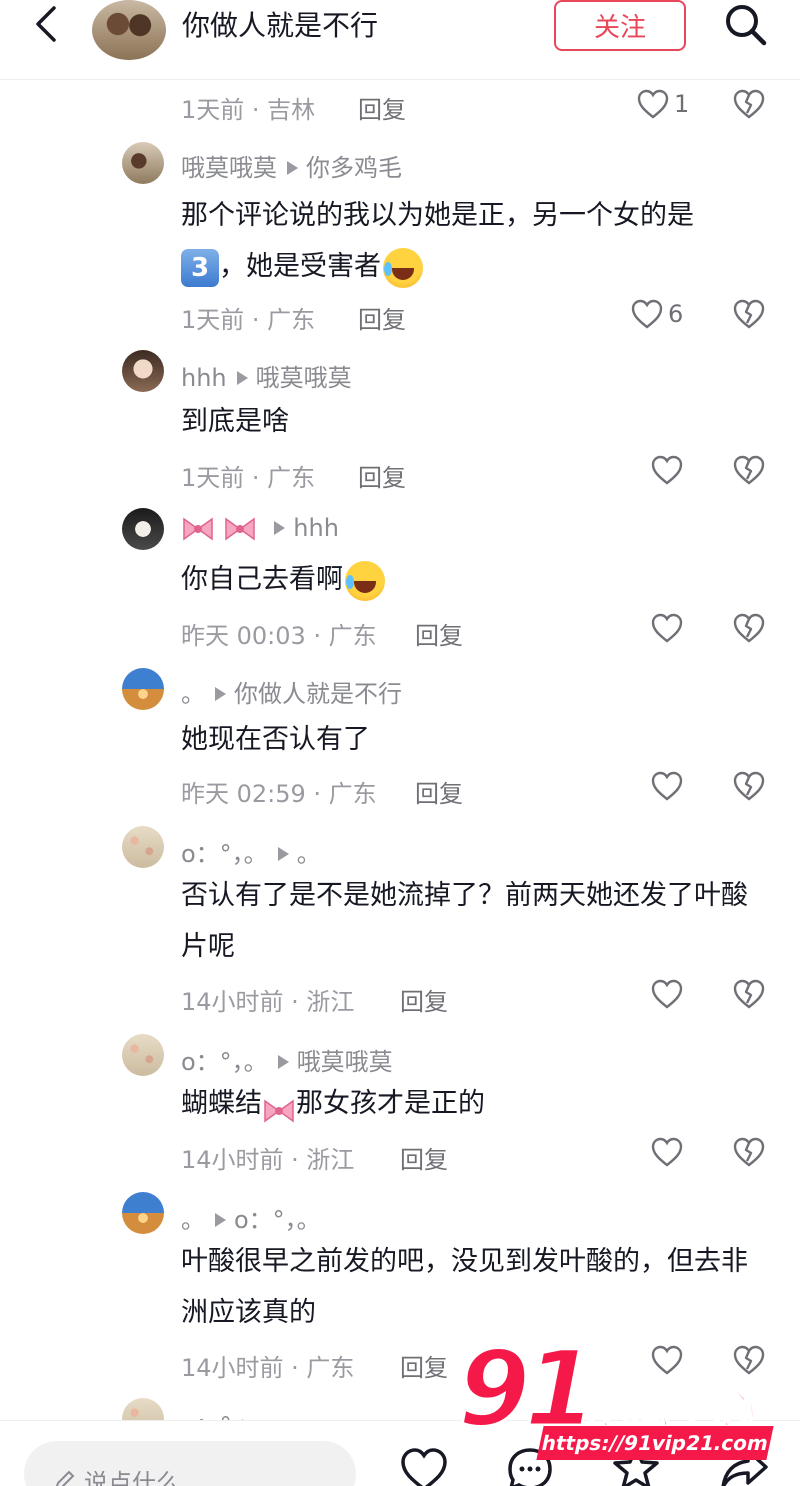 The width and height of the screenshot is (800, 1486). Describe the element at coordinates (676, 314) in the screenshot. I see `like-count: 6` at that location.